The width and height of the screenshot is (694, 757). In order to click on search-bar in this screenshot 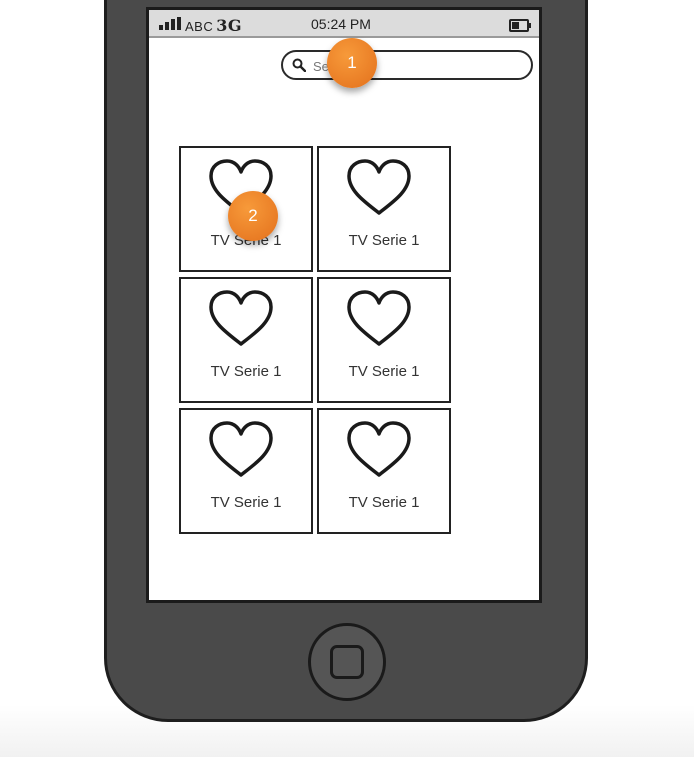, I will do `click(407, 65)`.